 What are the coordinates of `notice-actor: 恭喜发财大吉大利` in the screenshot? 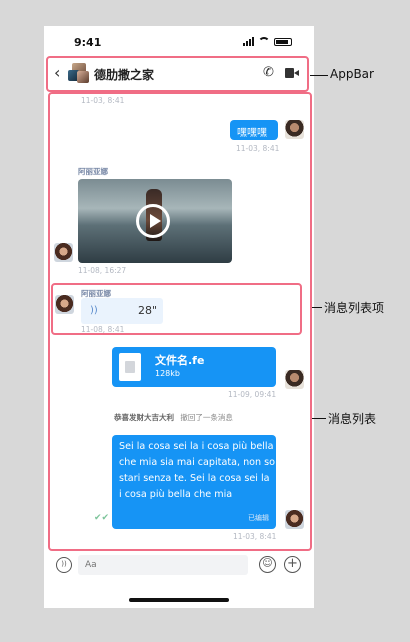 It's located at (144, 417).